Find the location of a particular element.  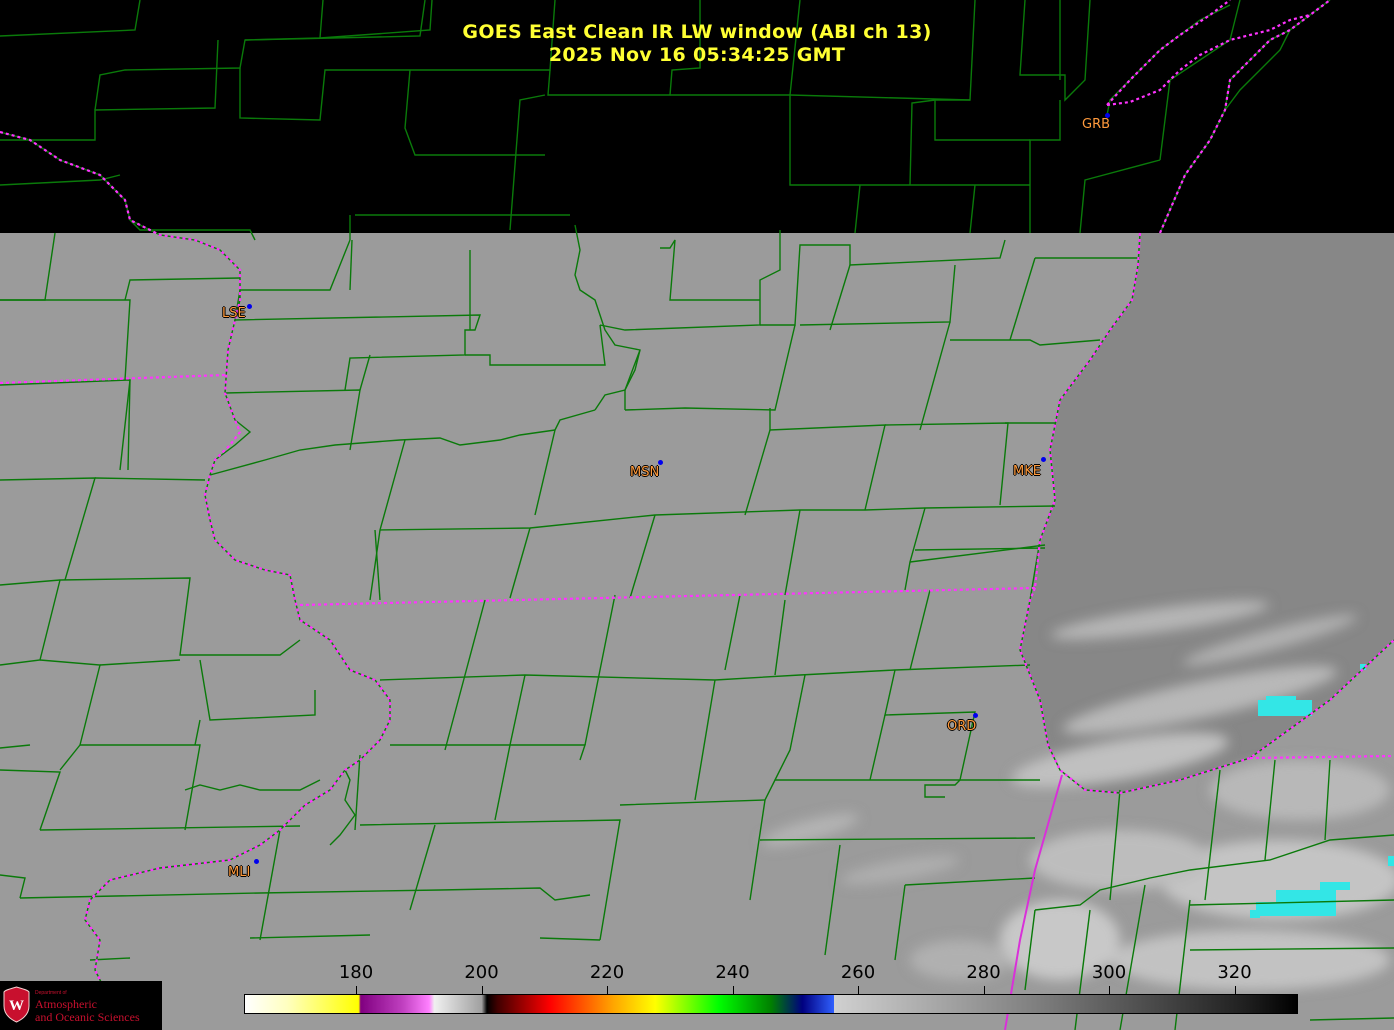

colorbar-tick-label: 280 is located at coordinates (983, 972).